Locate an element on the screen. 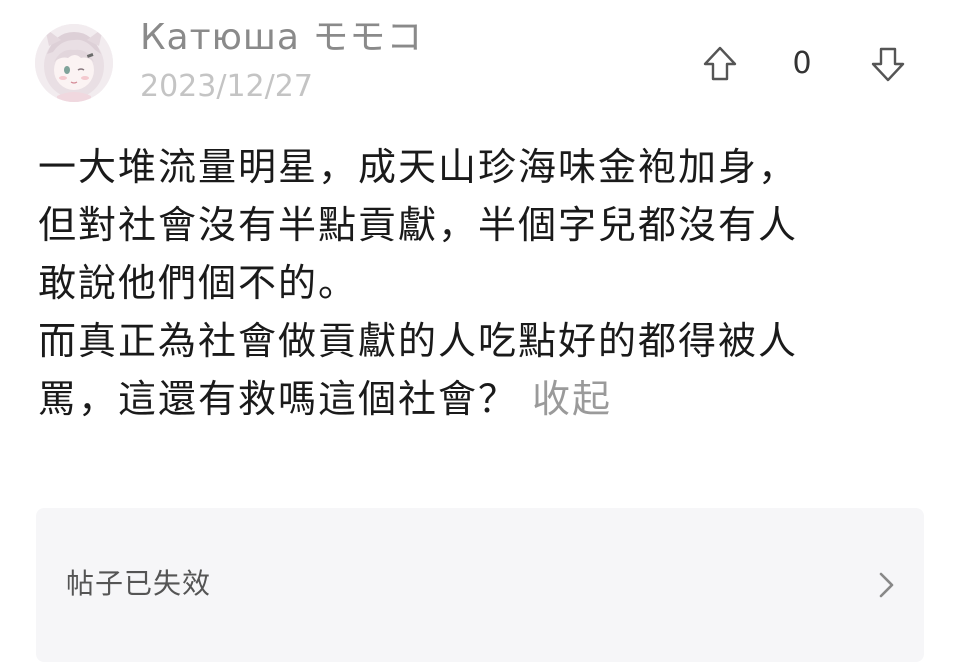 This screenshot has width=960, height=669. chevron-right-icon is located at coordinates (887, 585).